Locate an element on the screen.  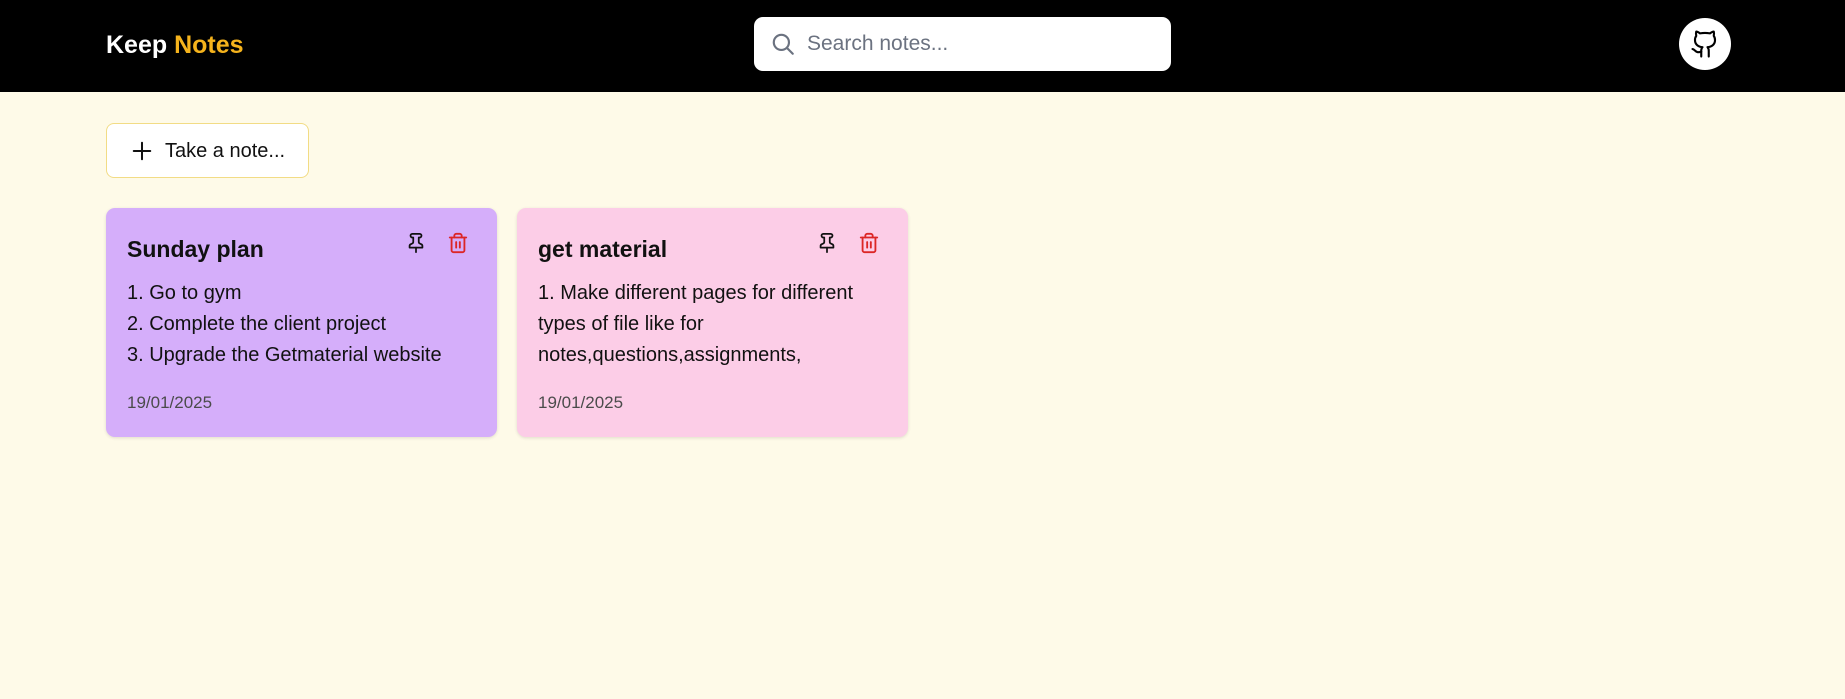
note-line: notes,questions,assignments, is located at coordinates (670, 355).